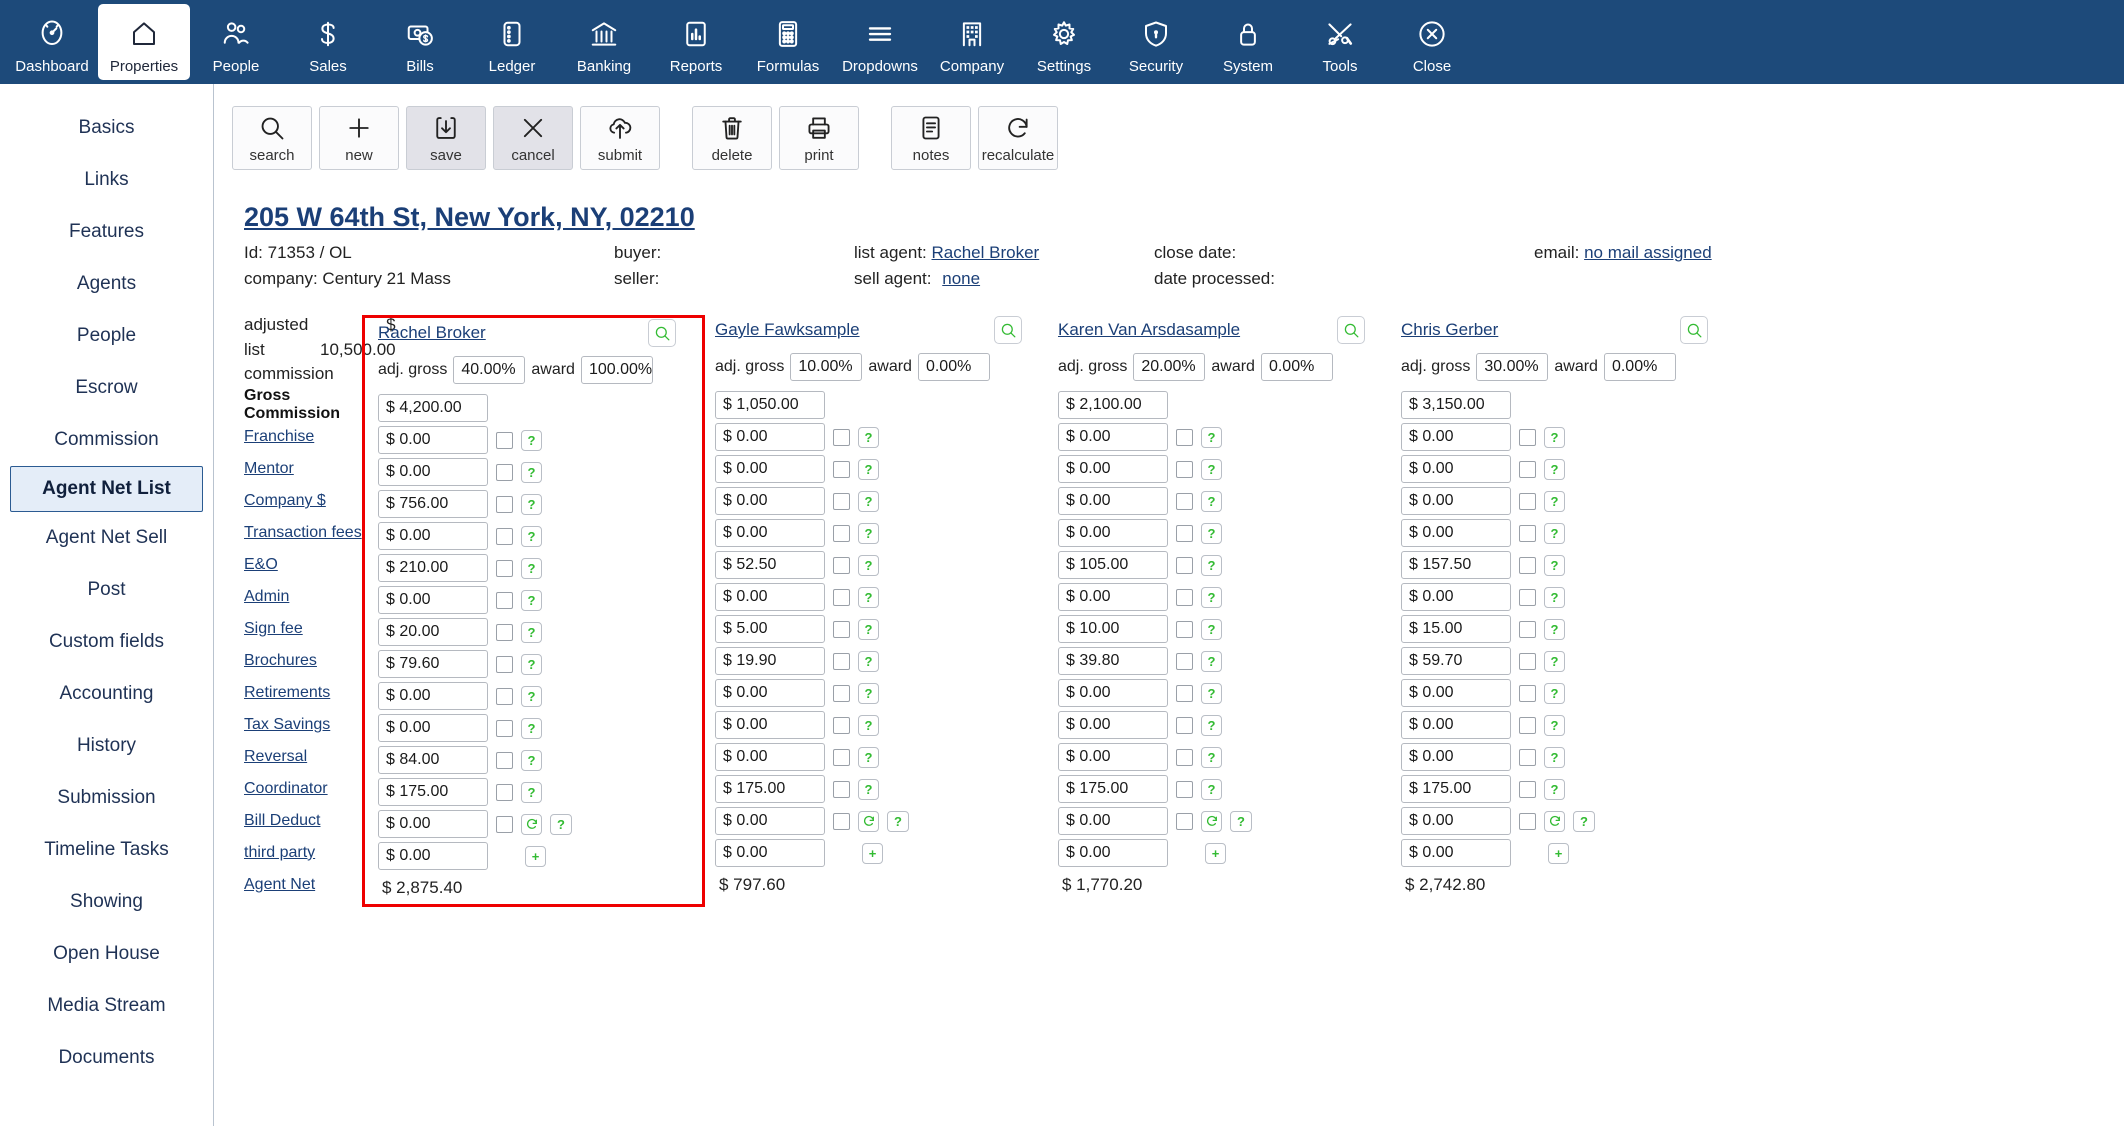 The height and width of the screenshot is (1126, 2124). I want to click on sidebar-item-commission: Commission, so click(106, 440).